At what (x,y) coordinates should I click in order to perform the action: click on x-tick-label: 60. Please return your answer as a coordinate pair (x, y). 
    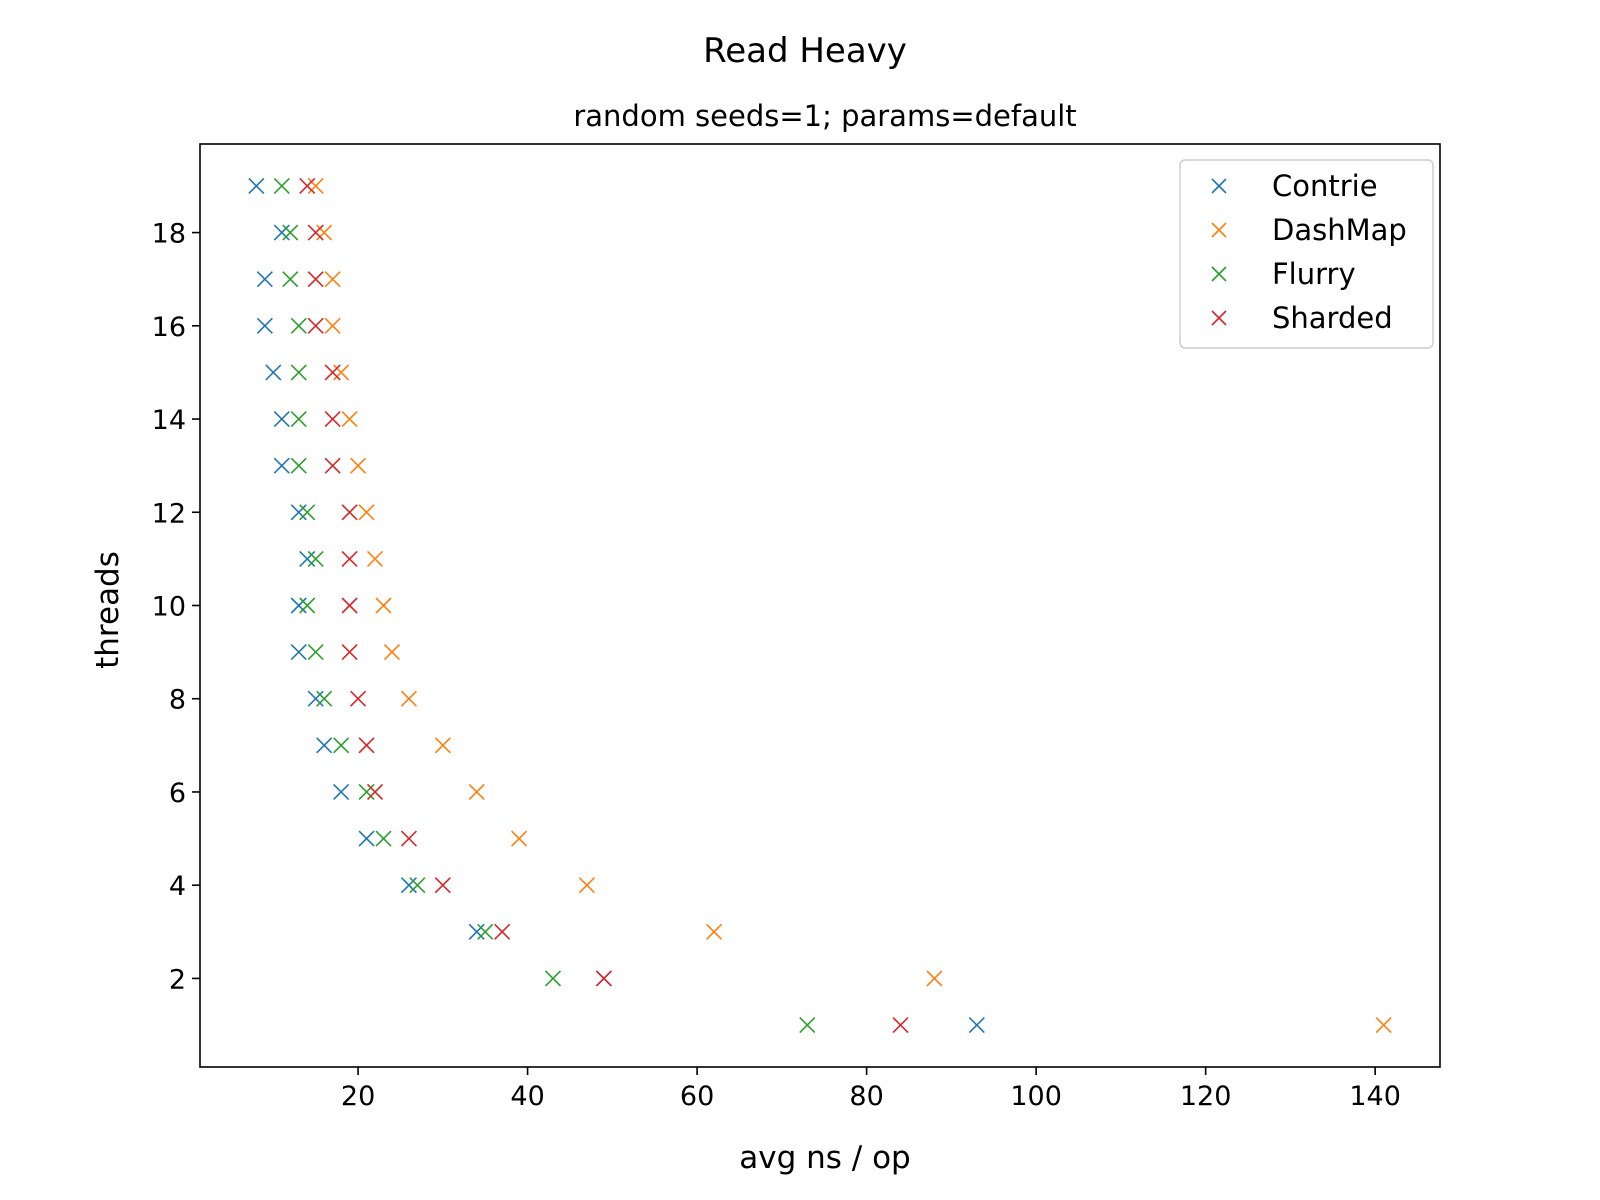
    Looking at the image, I should click on (697, 1096).